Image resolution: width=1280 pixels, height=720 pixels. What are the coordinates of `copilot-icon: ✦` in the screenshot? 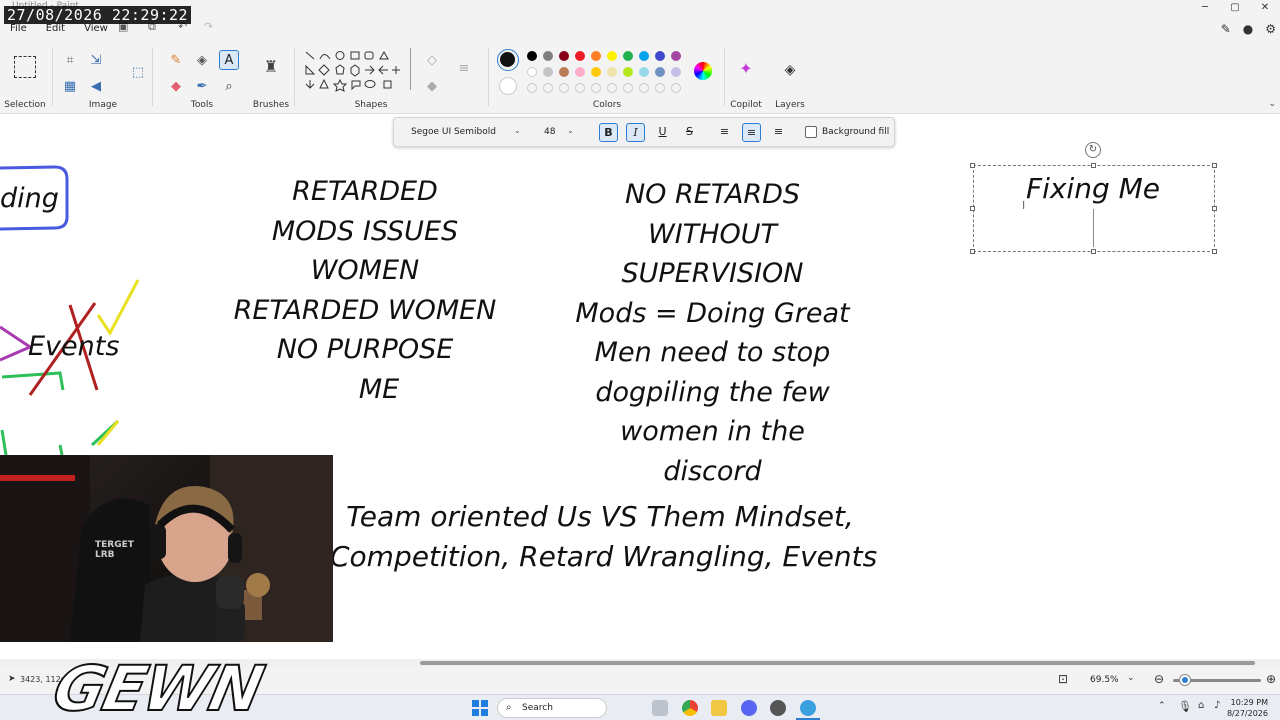 It's located at (746, 68).